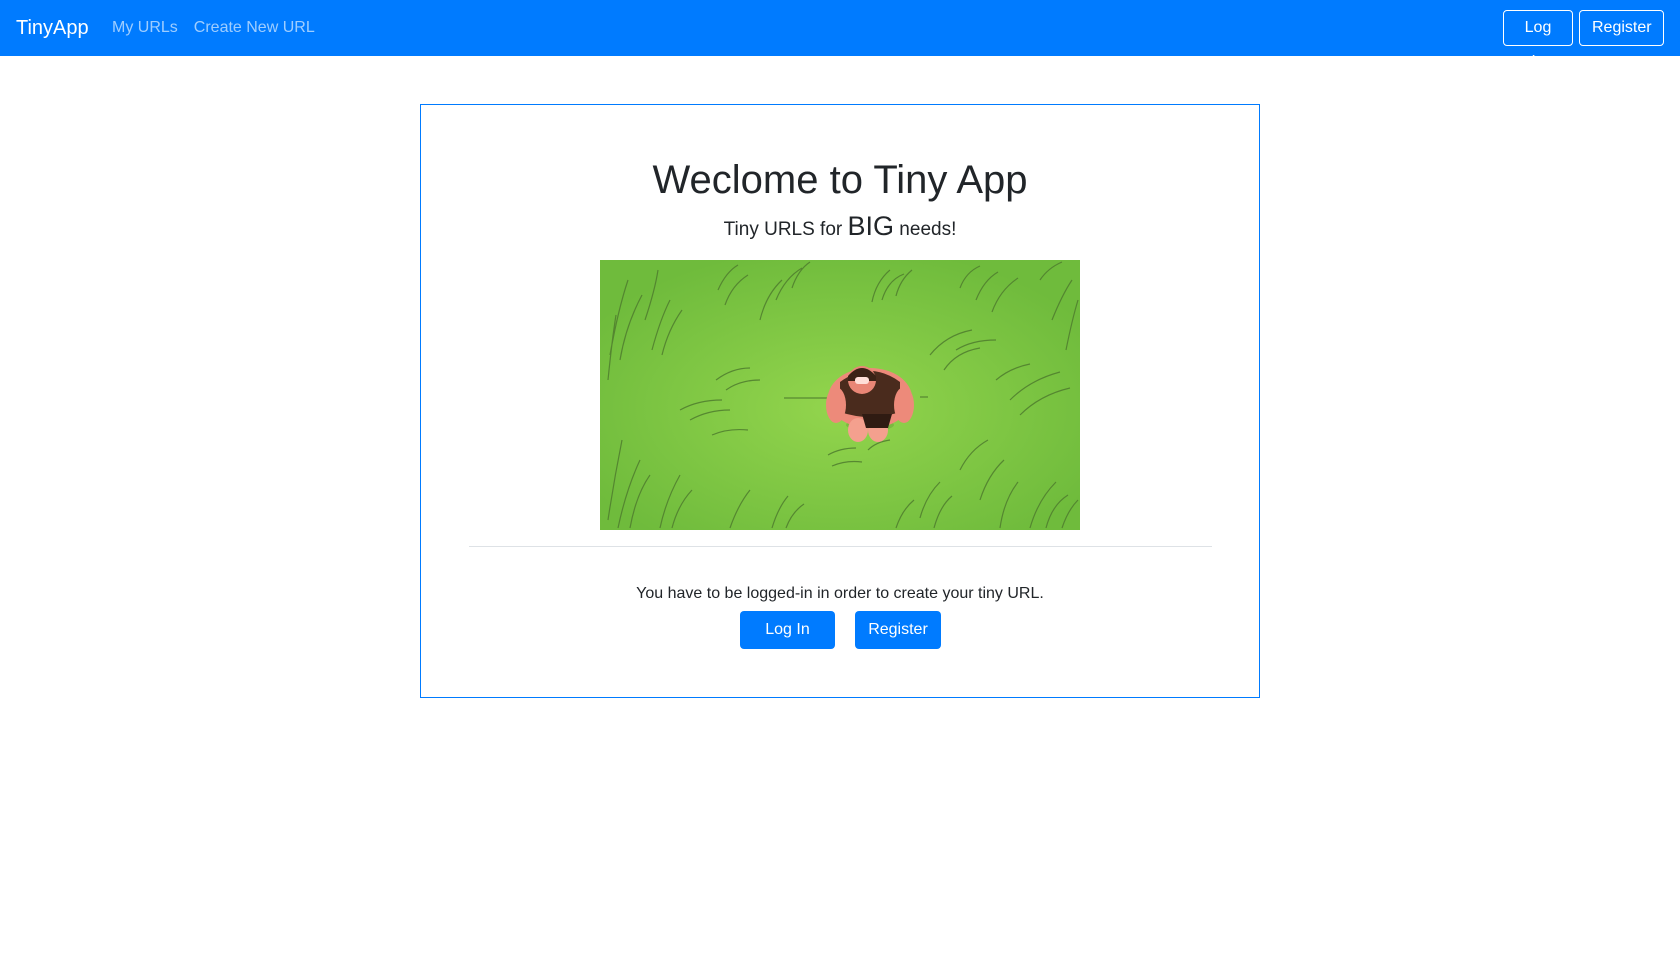 The image size is (1680, 976). What do you see at coordinates (254, 28) in the screenshot?
I see `nav-link-create-new-url: Create New URL` at bounding box center [254, 28].